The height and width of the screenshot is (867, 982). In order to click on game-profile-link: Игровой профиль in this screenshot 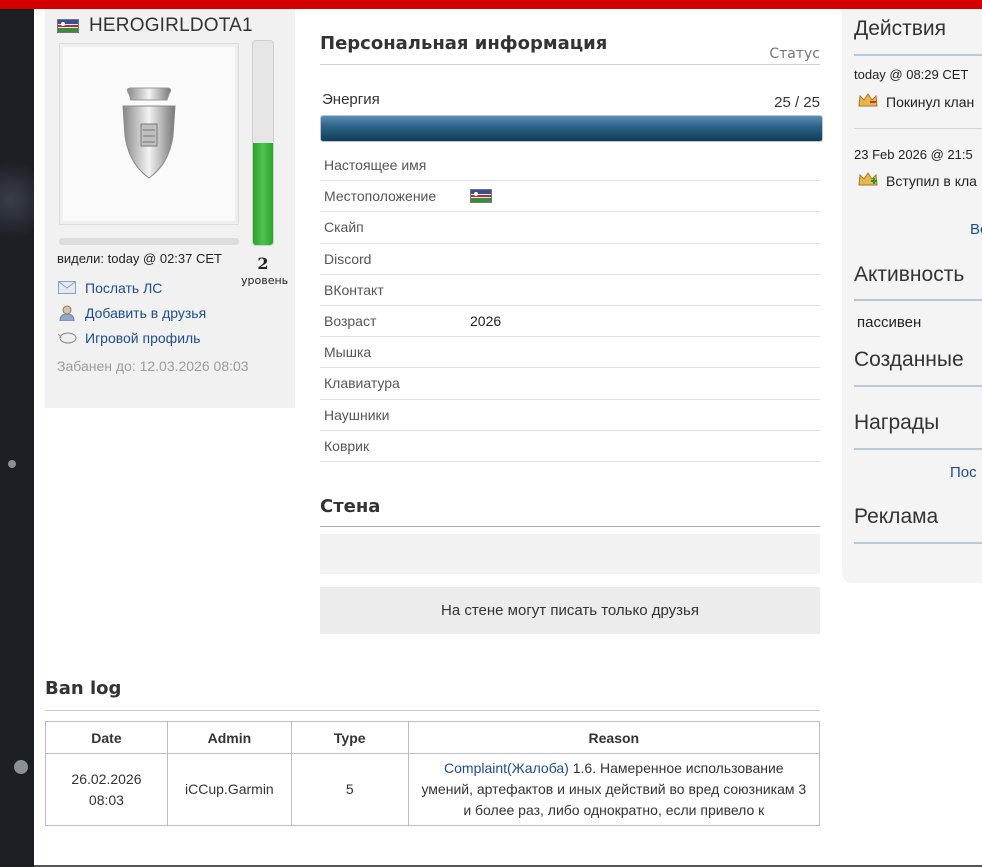, I will do `click(131, 337)`.